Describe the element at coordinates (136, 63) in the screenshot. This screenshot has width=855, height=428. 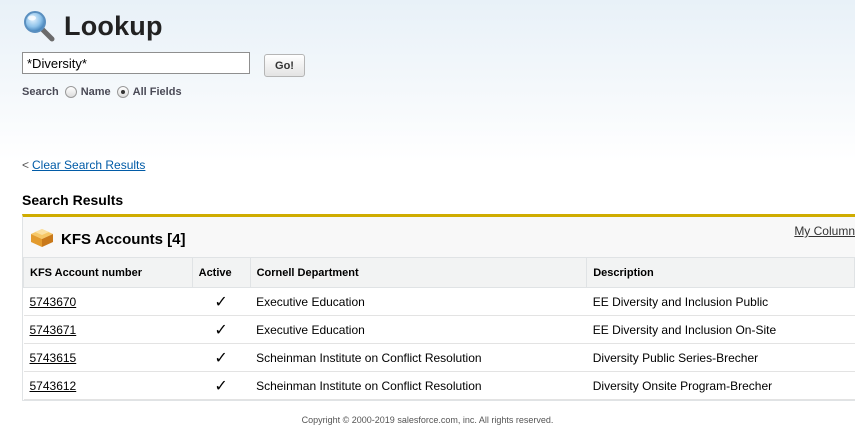
I see `search-input` at that location.